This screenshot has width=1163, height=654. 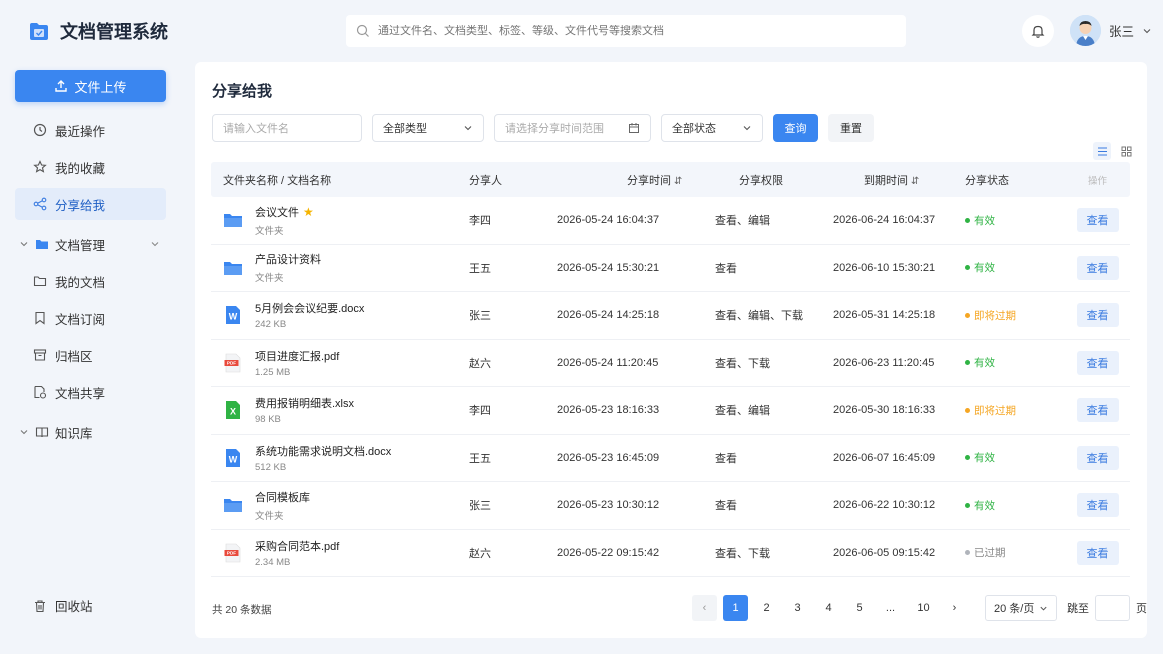 I want to click on sidebar-item-recent: 最近操作, so click(x=90, y=130).